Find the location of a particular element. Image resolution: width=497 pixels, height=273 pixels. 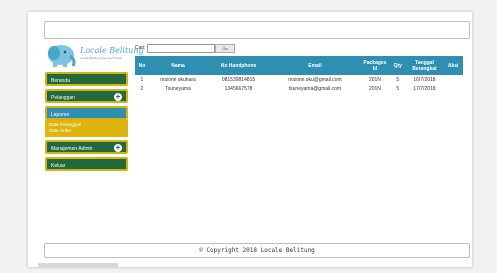

cell-tanggal-berangkat: 17/7/2018 is located at coordinates (424, 88).